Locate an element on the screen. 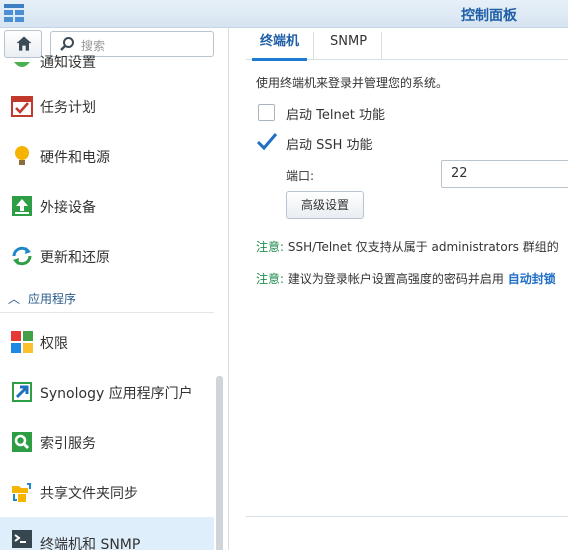  tab-bar: 终端机 SNMP is located at coordinates (407, 44).